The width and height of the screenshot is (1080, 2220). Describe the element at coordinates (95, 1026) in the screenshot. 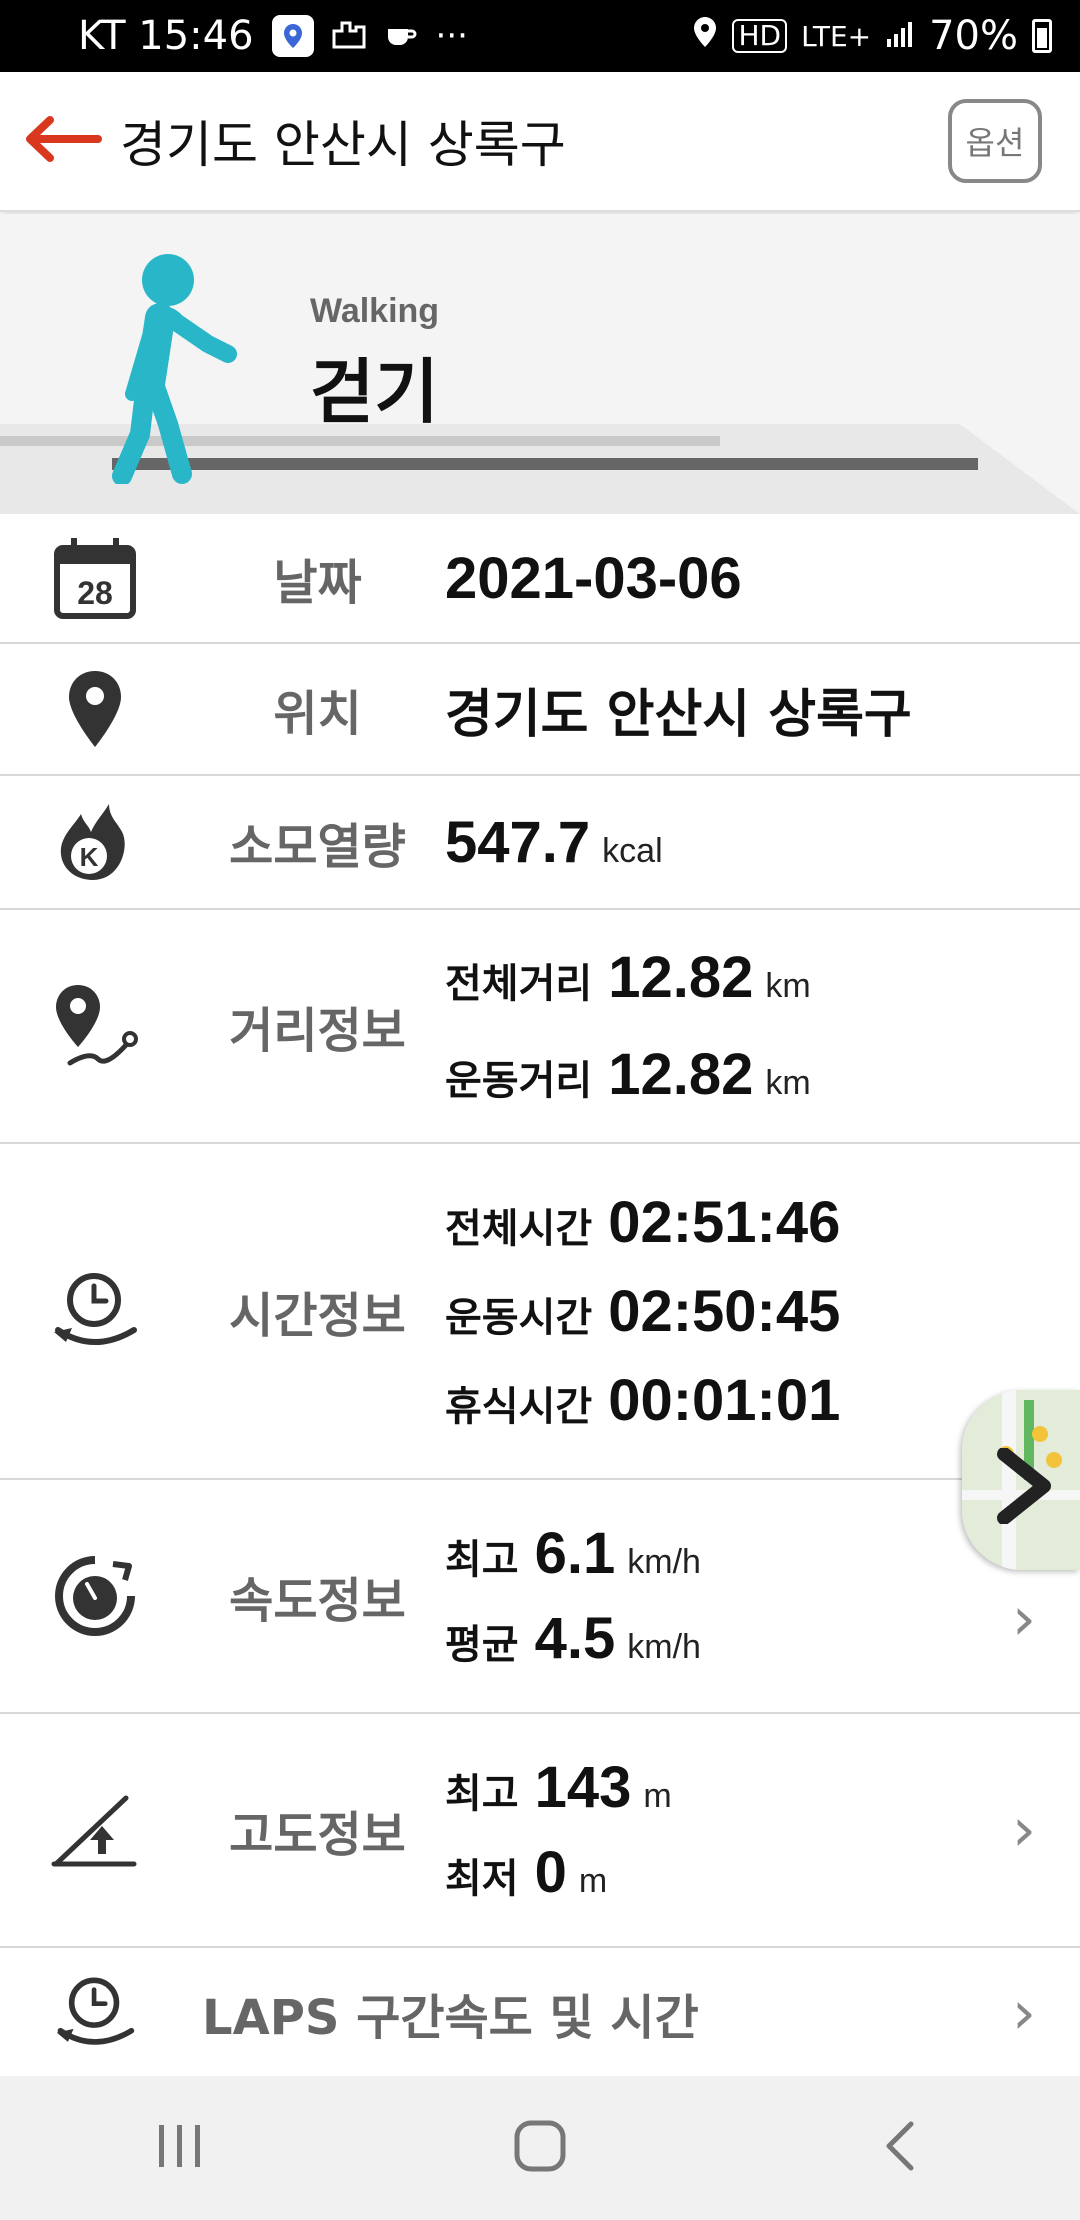

I see `distance-route-icon` at that location.